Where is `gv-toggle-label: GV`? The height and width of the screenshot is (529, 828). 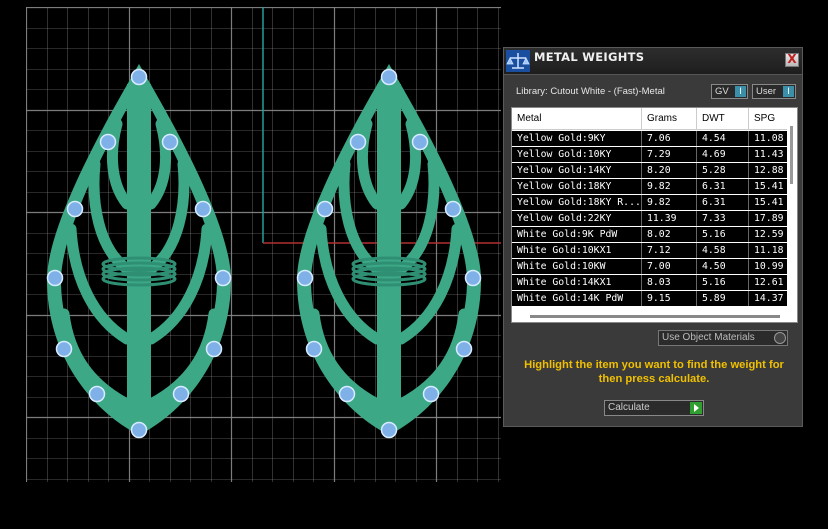 gv-toggle-label: GV is located at coordinates (722, 91).